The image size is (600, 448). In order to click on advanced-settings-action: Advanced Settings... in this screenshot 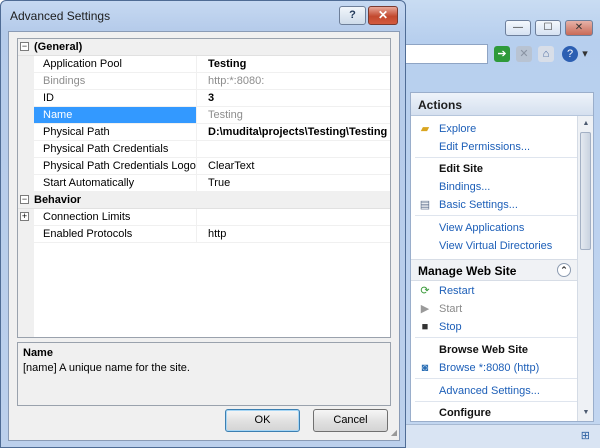, I will do `click(494, 391)`.